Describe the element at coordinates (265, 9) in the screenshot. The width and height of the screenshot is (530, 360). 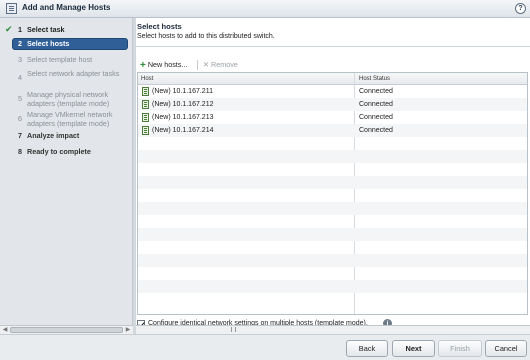
I see `title-bar: Add and Manage Hosts ?` at that location.